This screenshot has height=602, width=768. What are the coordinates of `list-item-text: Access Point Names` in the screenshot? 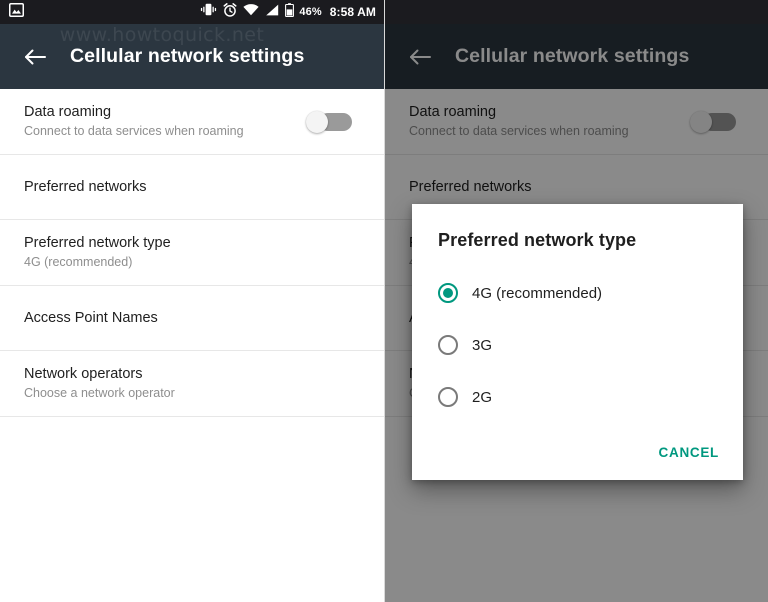 It's located at (192, 318).